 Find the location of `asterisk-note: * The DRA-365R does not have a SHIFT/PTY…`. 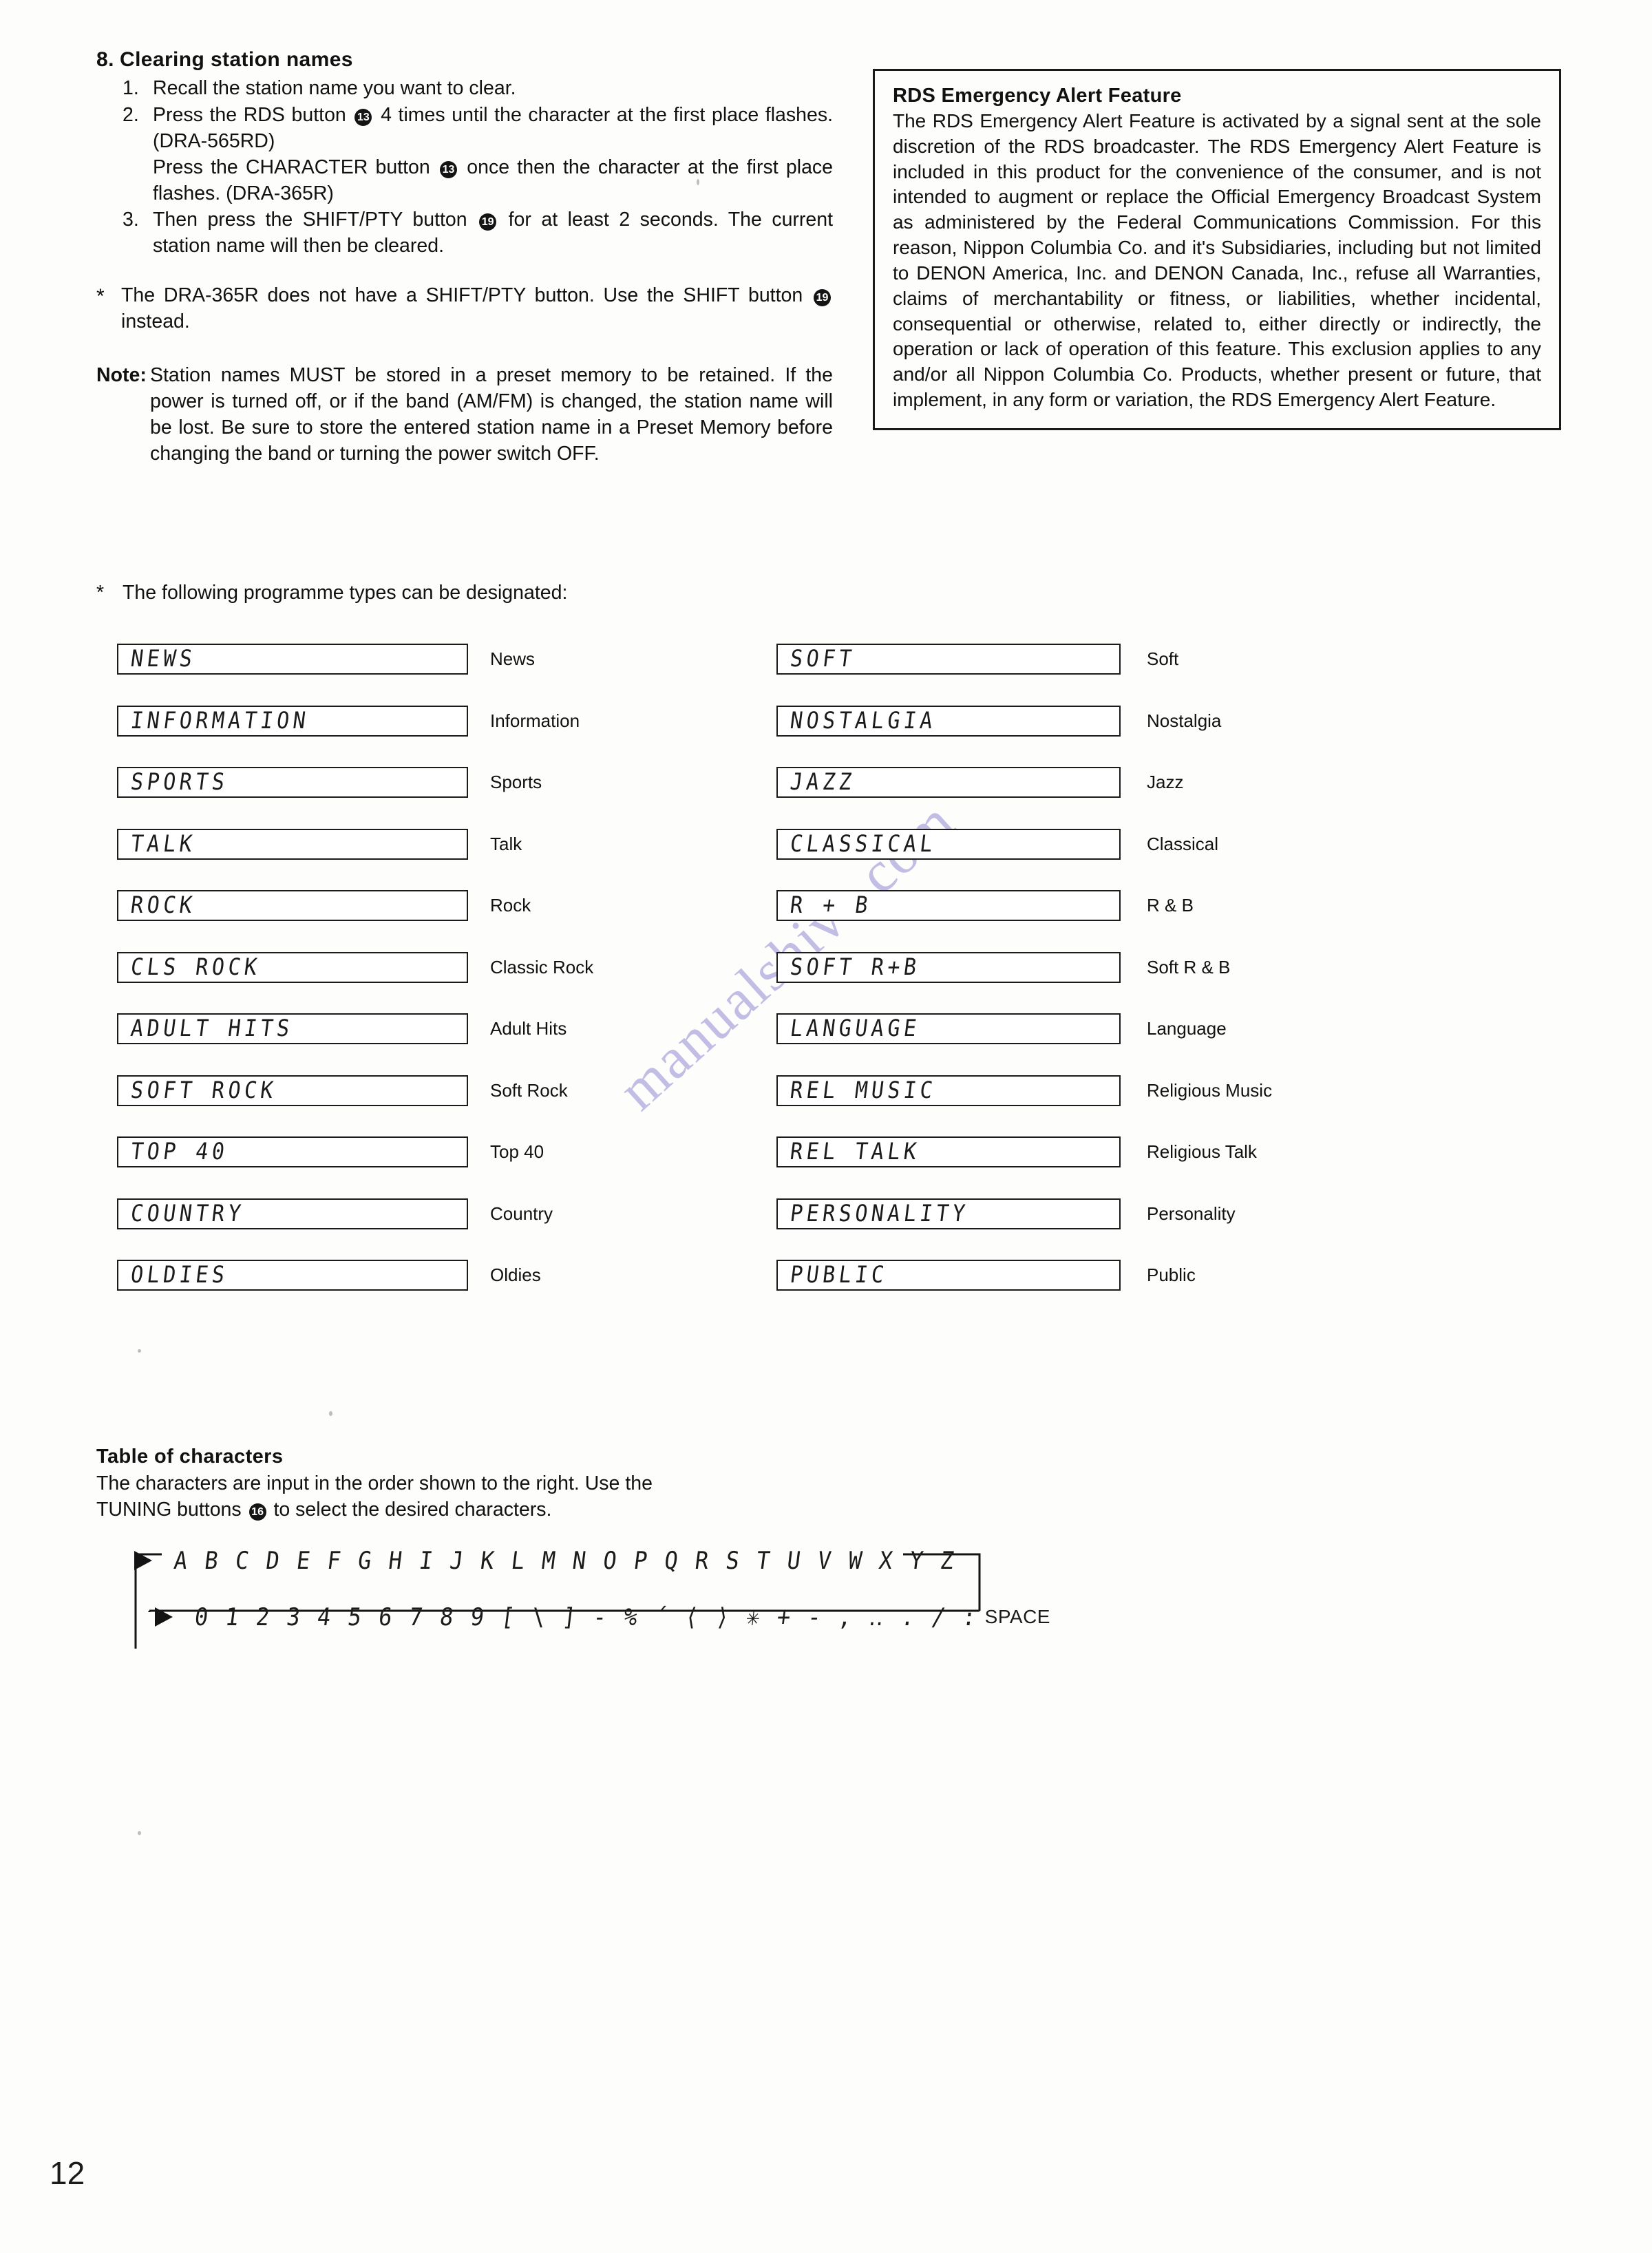

asterisk-note: * The DRA-365R does not have a SHIFT/PTY… is located at coordinates (464, 309).